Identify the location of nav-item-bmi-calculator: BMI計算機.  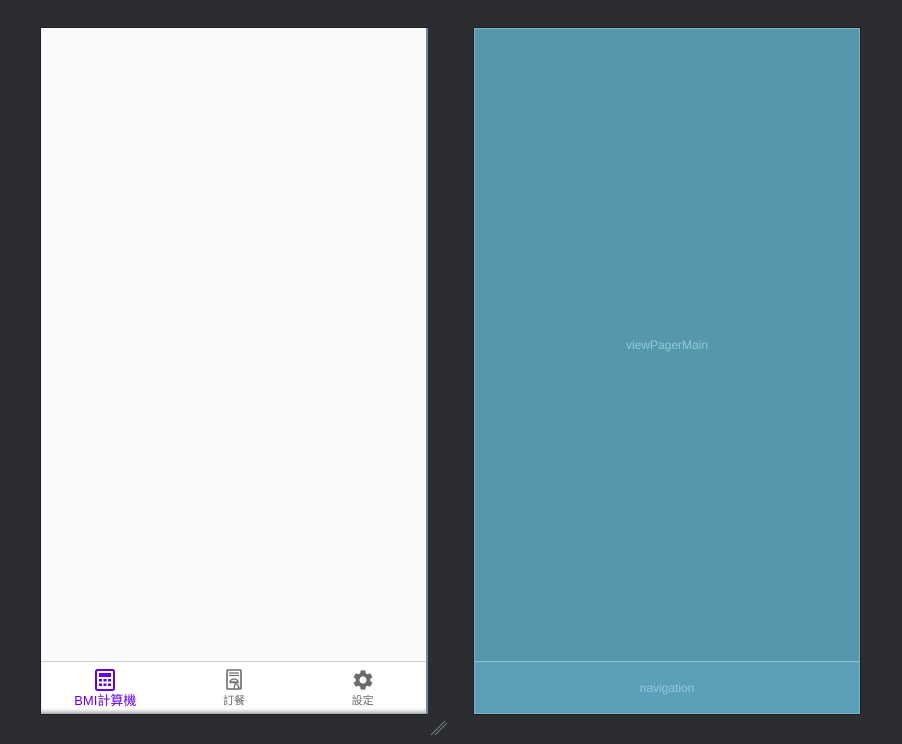
(105, 688).